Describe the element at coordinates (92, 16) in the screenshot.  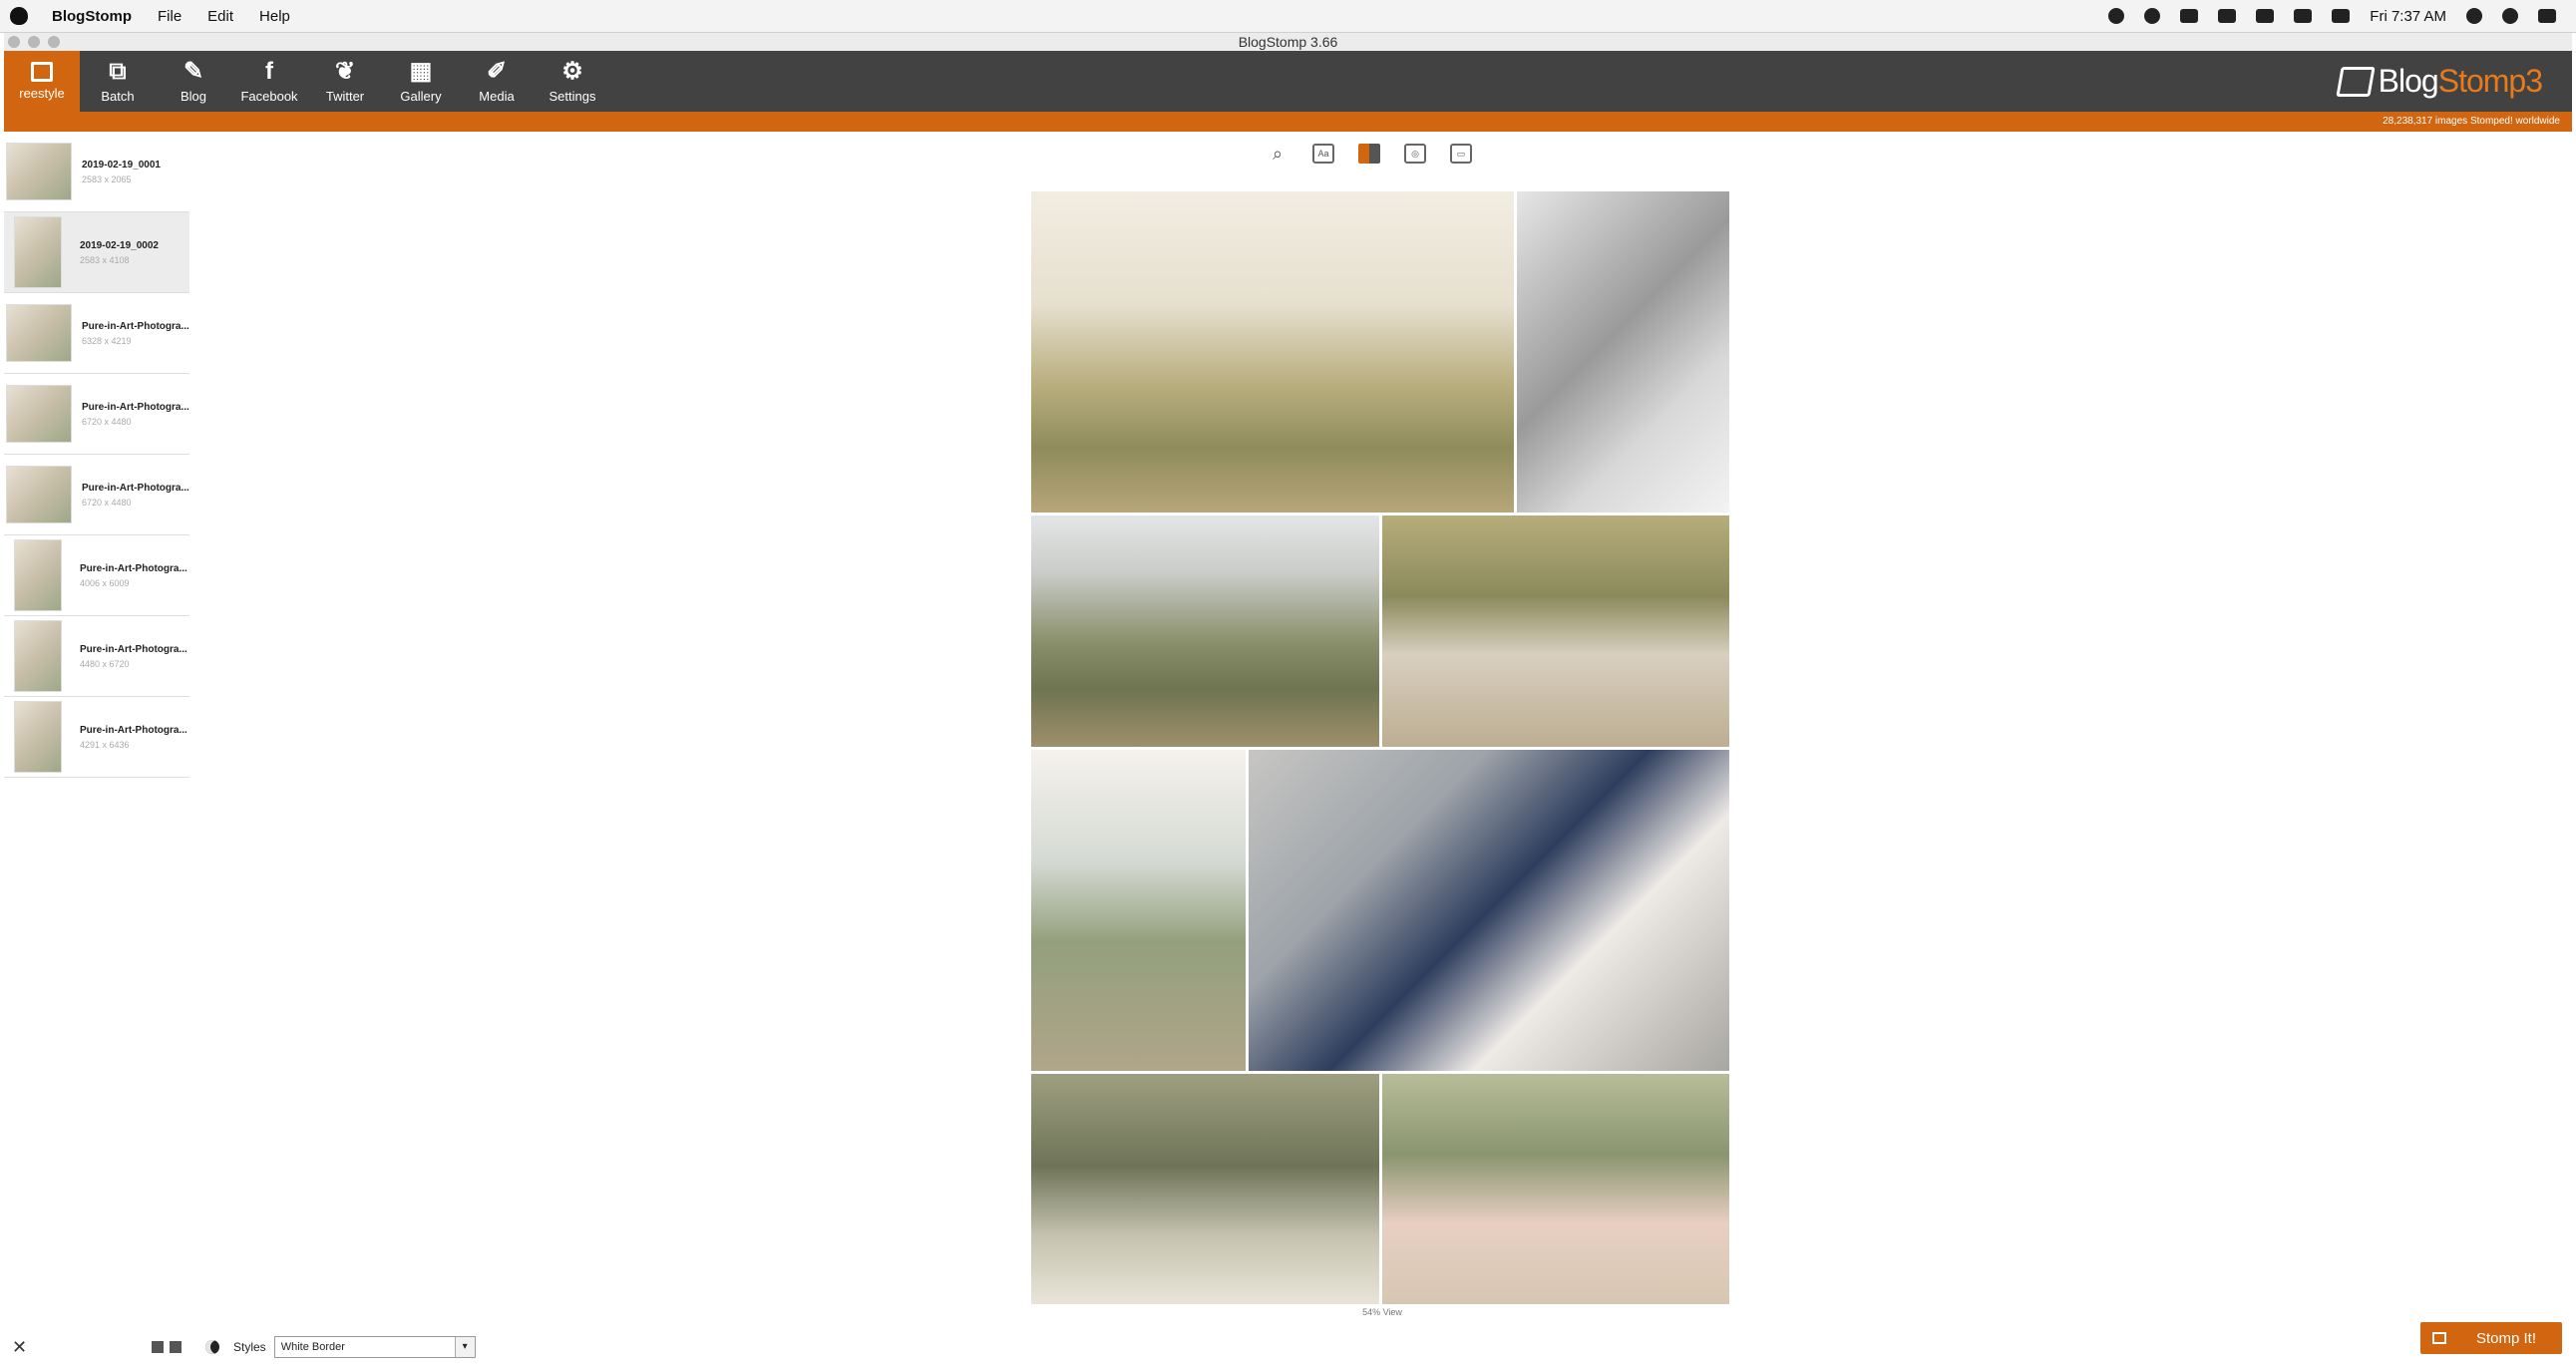
I see `menu-app-name: BlogStomp` at that location.